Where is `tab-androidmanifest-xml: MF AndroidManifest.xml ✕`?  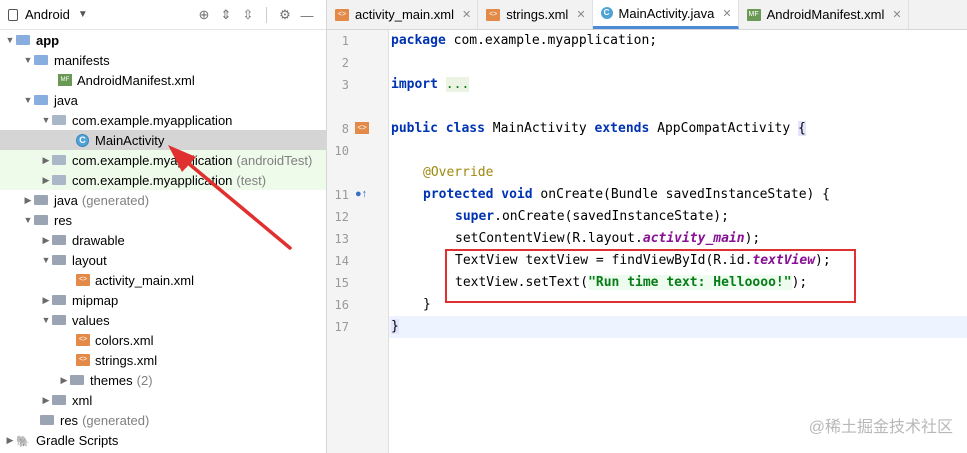 tab-androidmanifest-xml: MF AndroidManifest.xml ✕ is located at coordinates (824, 14).